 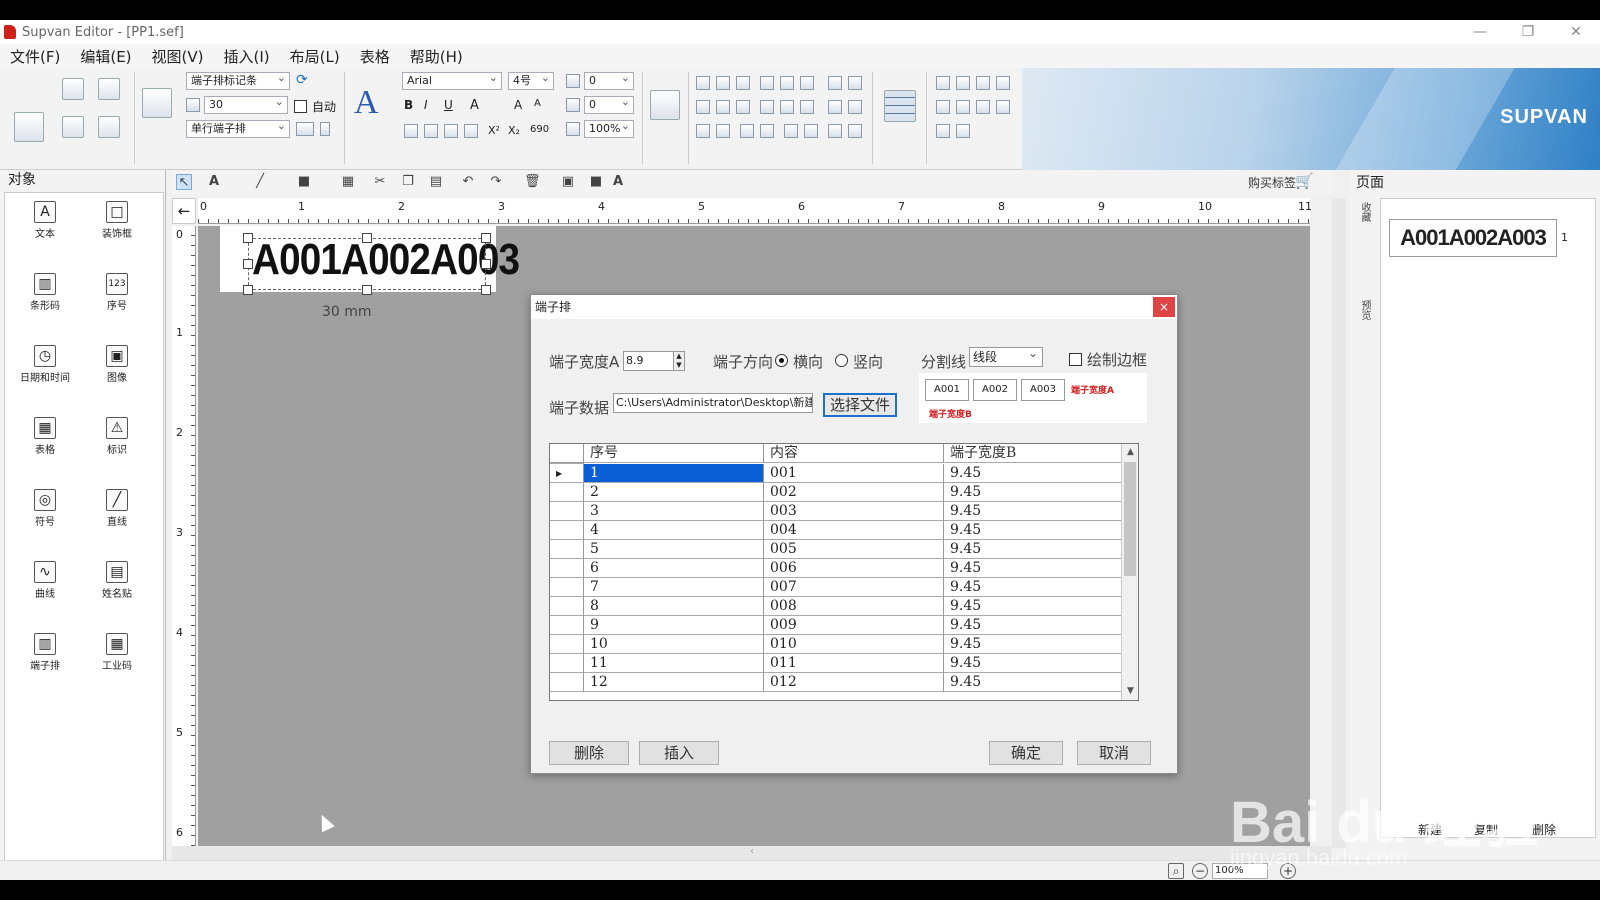 What do you see at coordinates (117, 585) in the screenshot?
I see `object-name-tag-button: ▤ 姓名贴` at bounding box center [117, 585].